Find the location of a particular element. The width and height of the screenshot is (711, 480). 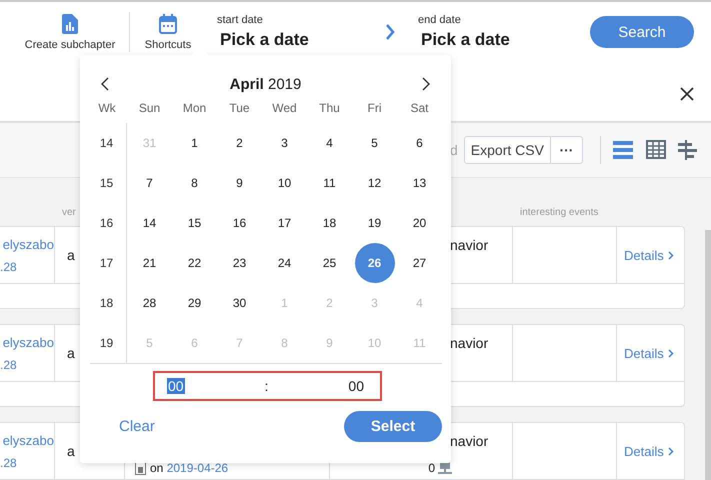

time-field: 00 is located at coordinates (267, 386).